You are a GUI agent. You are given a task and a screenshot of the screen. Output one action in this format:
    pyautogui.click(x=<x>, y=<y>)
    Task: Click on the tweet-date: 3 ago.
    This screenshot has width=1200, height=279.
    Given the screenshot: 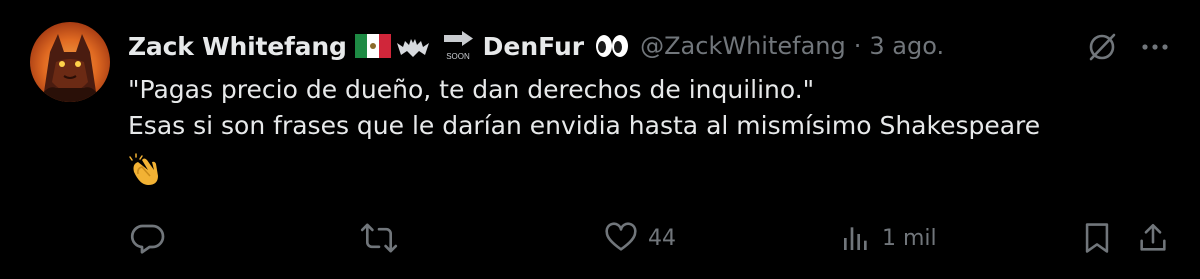 What is the action you would take?
    pyautogui.click(x=906, y=46)
    